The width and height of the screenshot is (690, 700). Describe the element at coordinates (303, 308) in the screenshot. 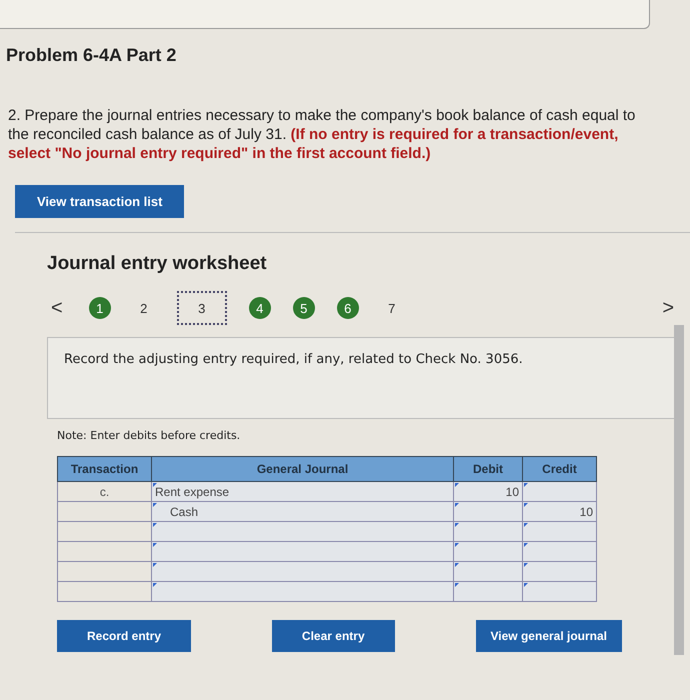

I see `step-tab: 5` at that location.